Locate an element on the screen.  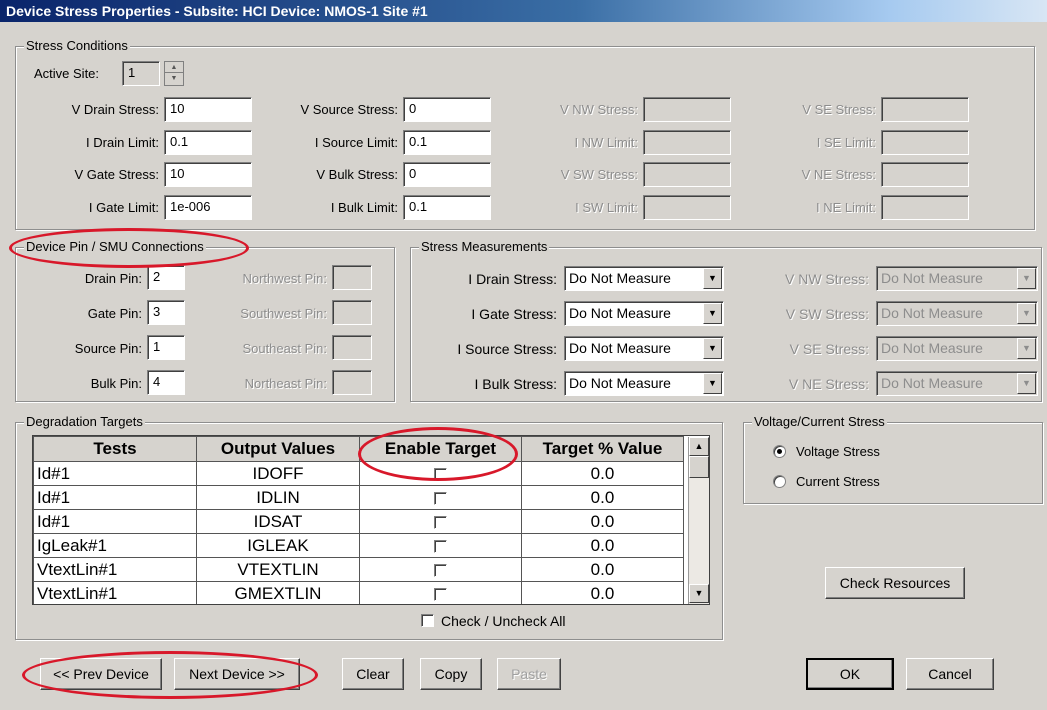
cell-enable-target is located at coordinates (440, 497).